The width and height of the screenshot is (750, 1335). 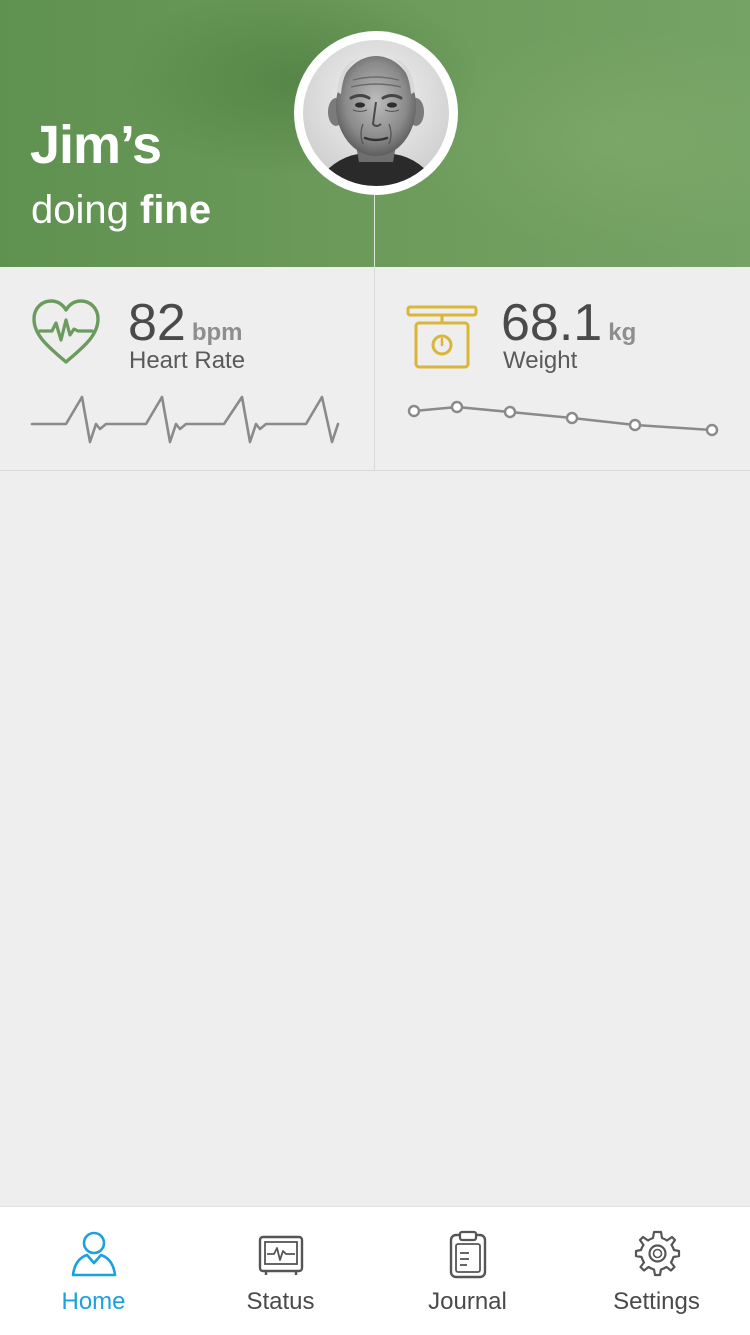 I want to click on weight-unit: kg, so click(x=622, y=332).